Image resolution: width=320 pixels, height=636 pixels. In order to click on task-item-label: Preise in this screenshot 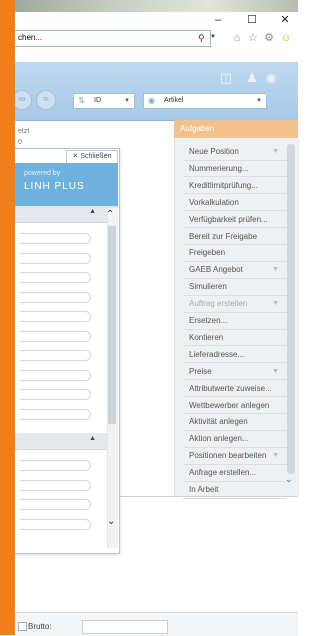, I will do `click(200, 371)`.